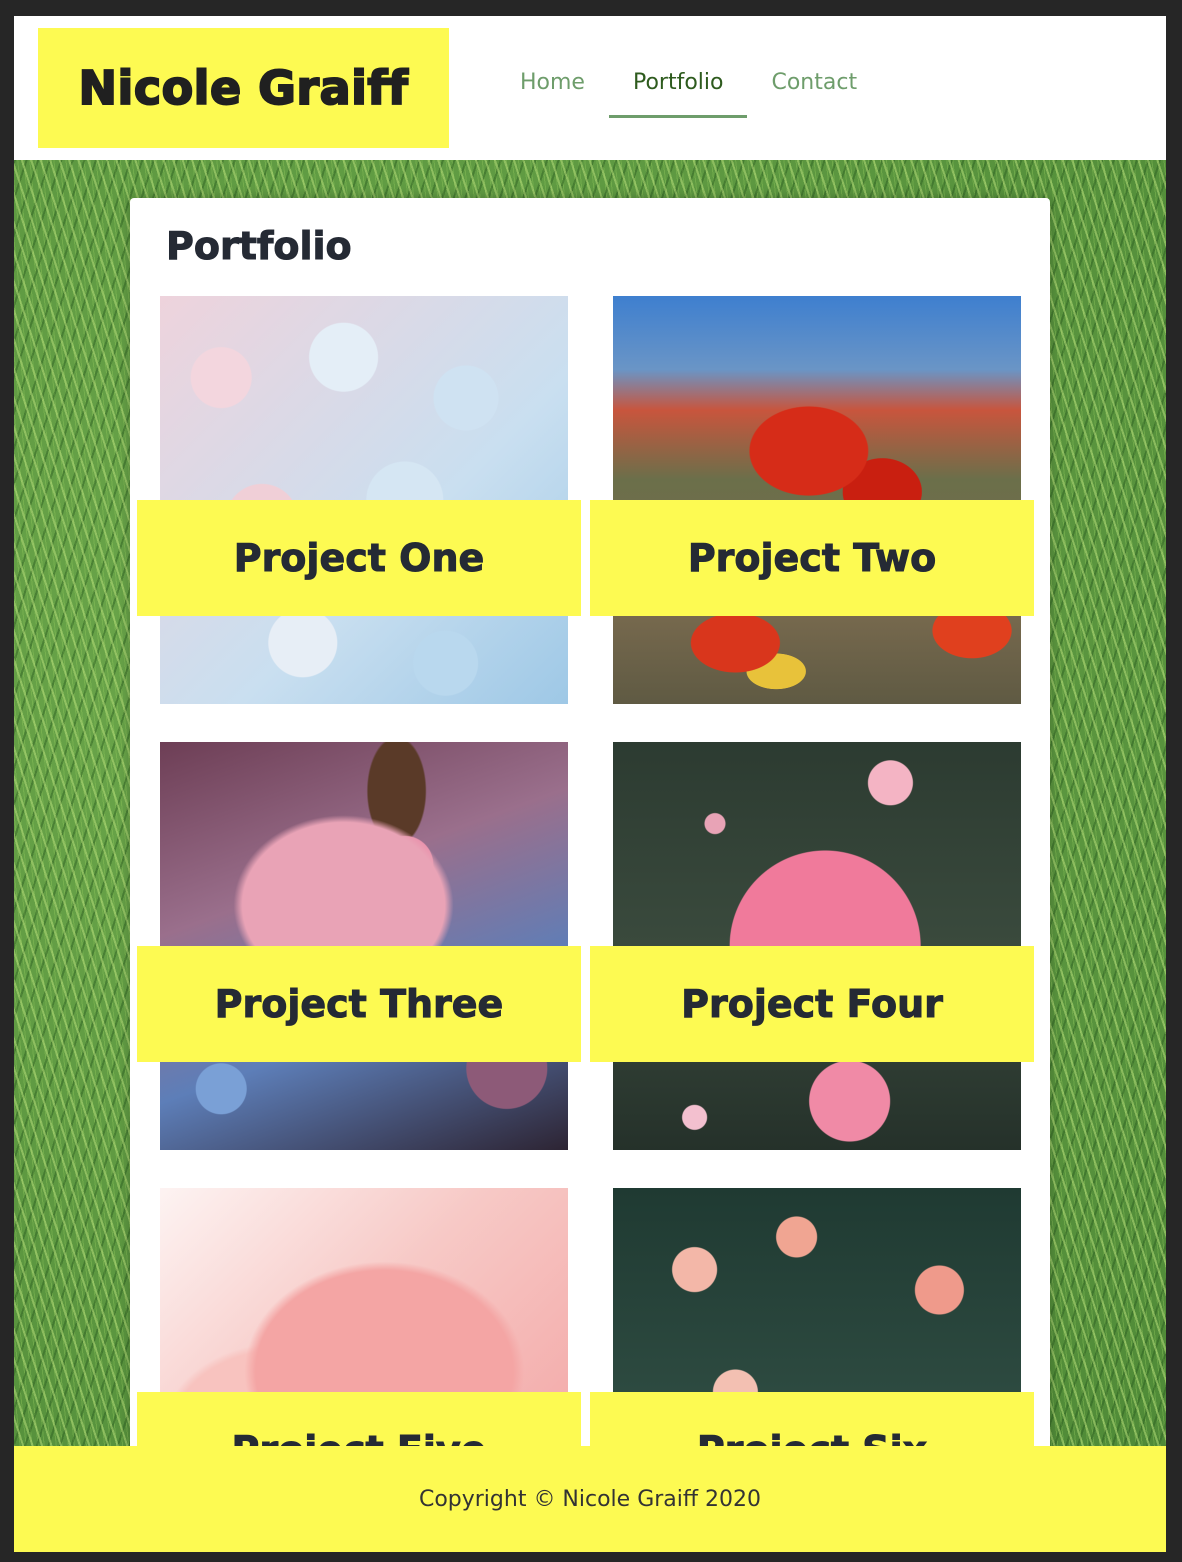  Describe the element at coordinates (259, 246) in the screenshot. I see `page-title: Portfolio` at that location.